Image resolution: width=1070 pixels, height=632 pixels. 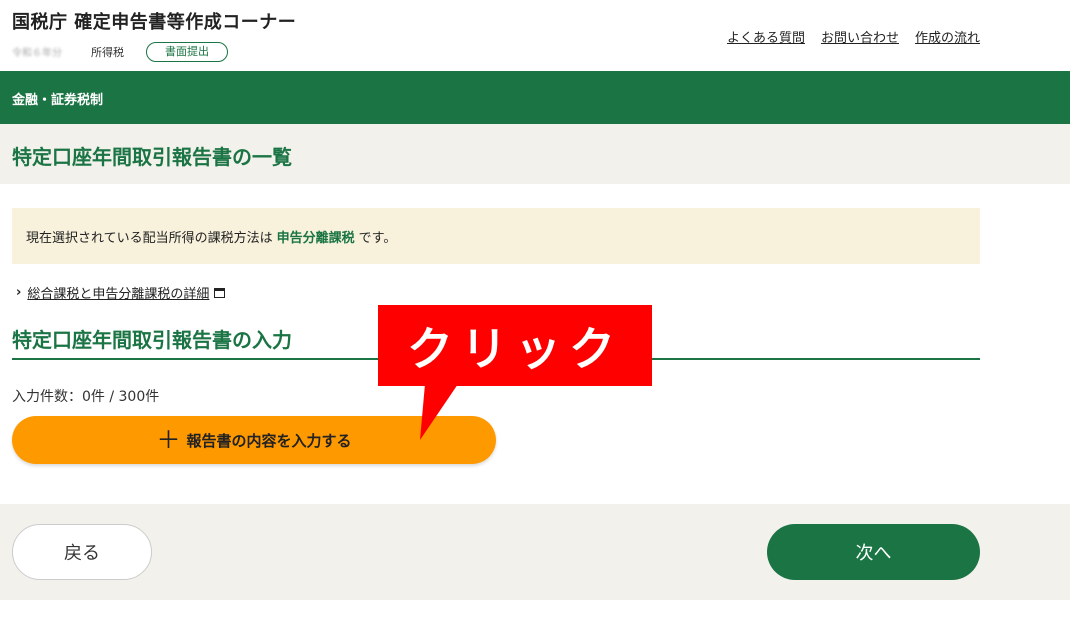 I want to click on app-title: 国税庁 確定申告書等作成コーナー, so click(x=154, y=22).